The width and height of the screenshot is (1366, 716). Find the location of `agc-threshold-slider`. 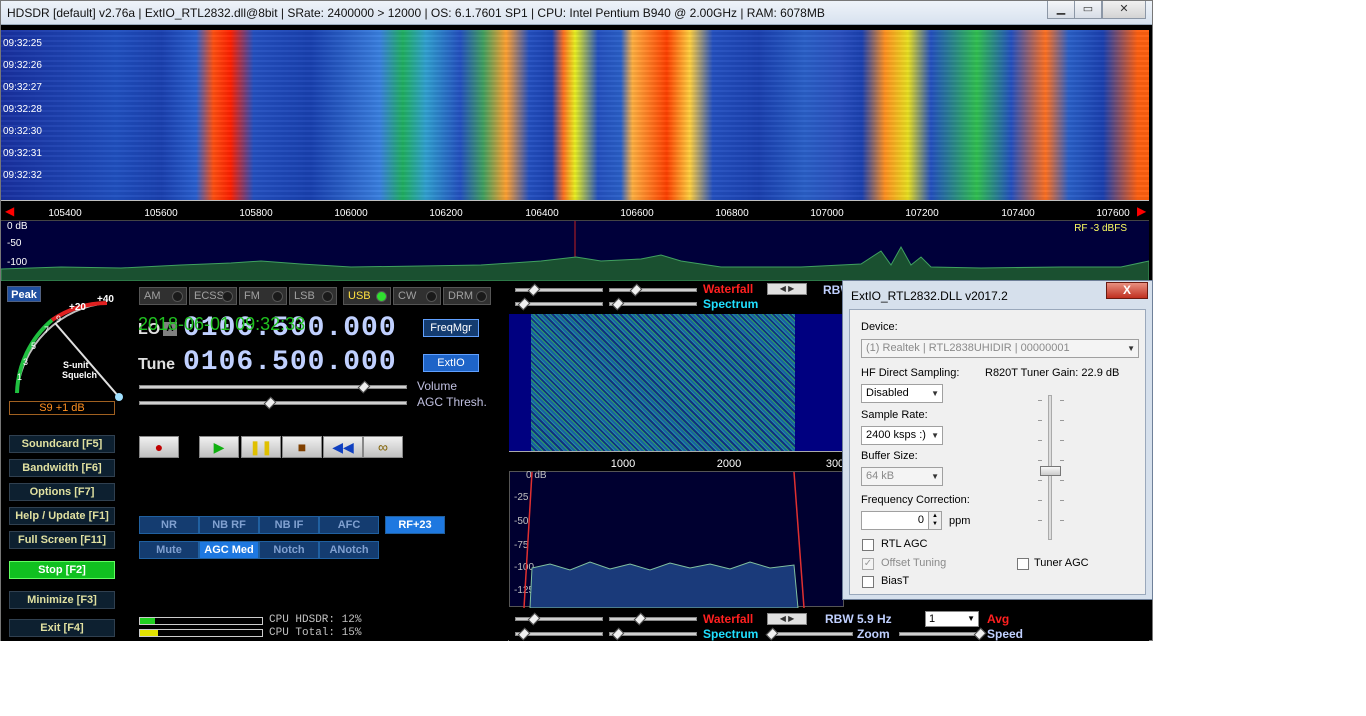

agc-threshold-slider is located at coordinates (273, 403).